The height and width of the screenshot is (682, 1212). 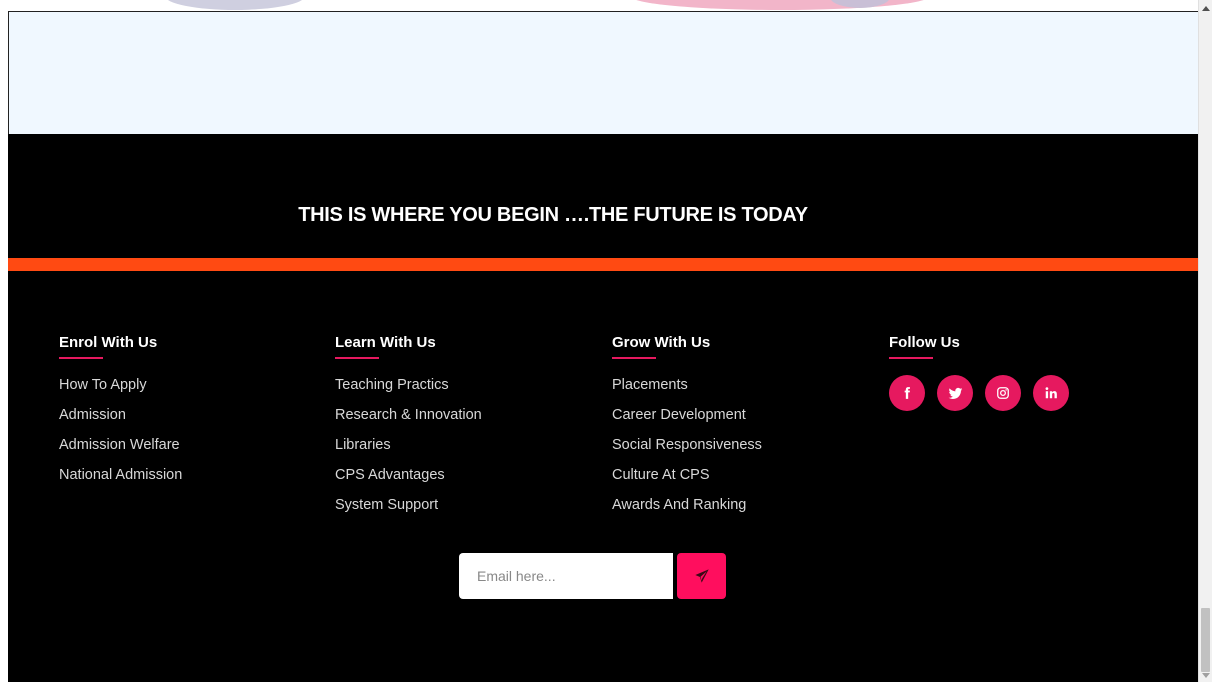 I want to click on subscribe-button, so click(x=701, y=576).